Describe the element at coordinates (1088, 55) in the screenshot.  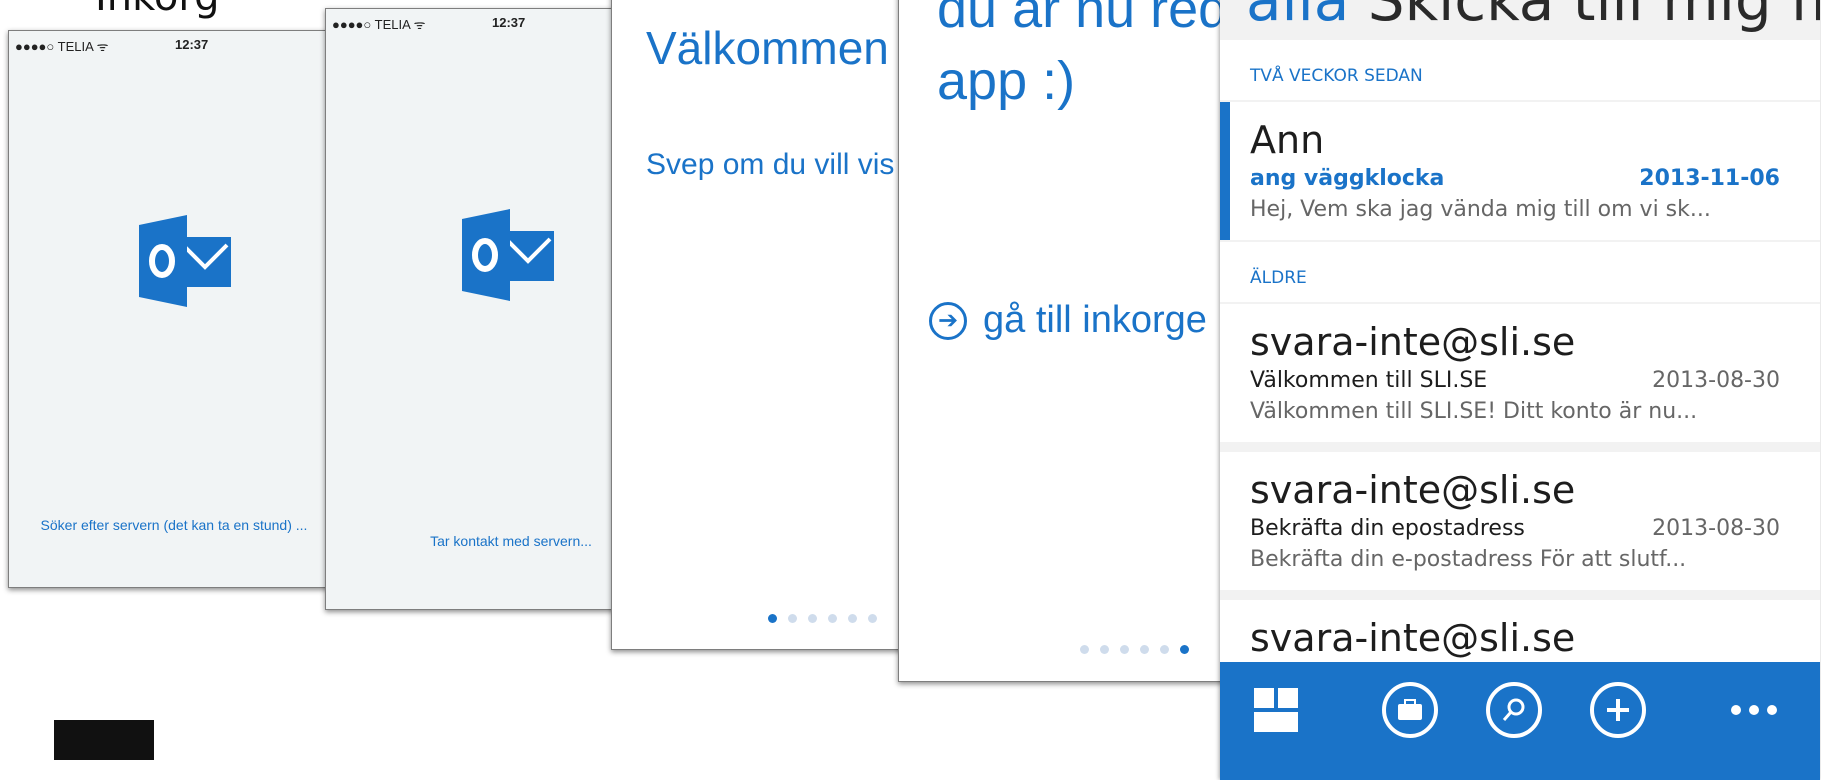
I see `ready-message: du är nu red använda dir app :)` at that location.